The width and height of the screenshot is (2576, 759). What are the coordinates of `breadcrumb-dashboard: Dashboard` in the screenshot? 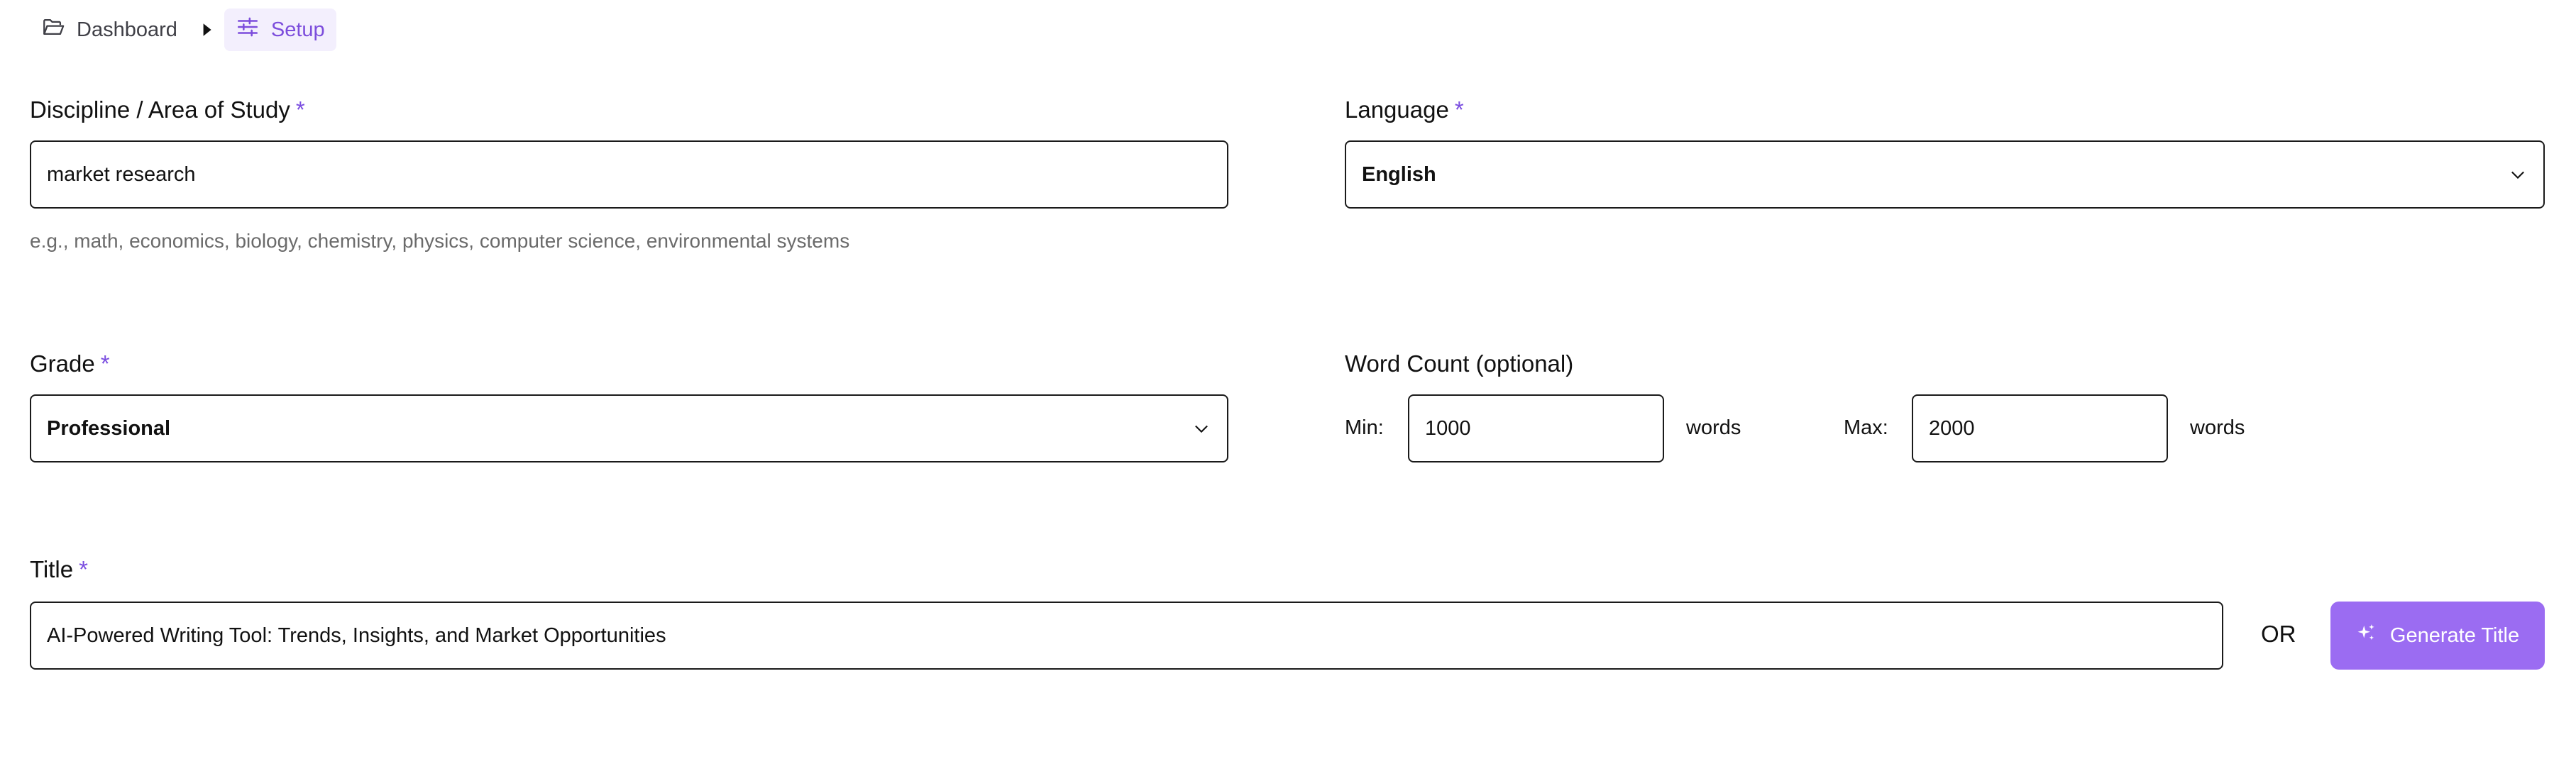 It's located at (109, 30).